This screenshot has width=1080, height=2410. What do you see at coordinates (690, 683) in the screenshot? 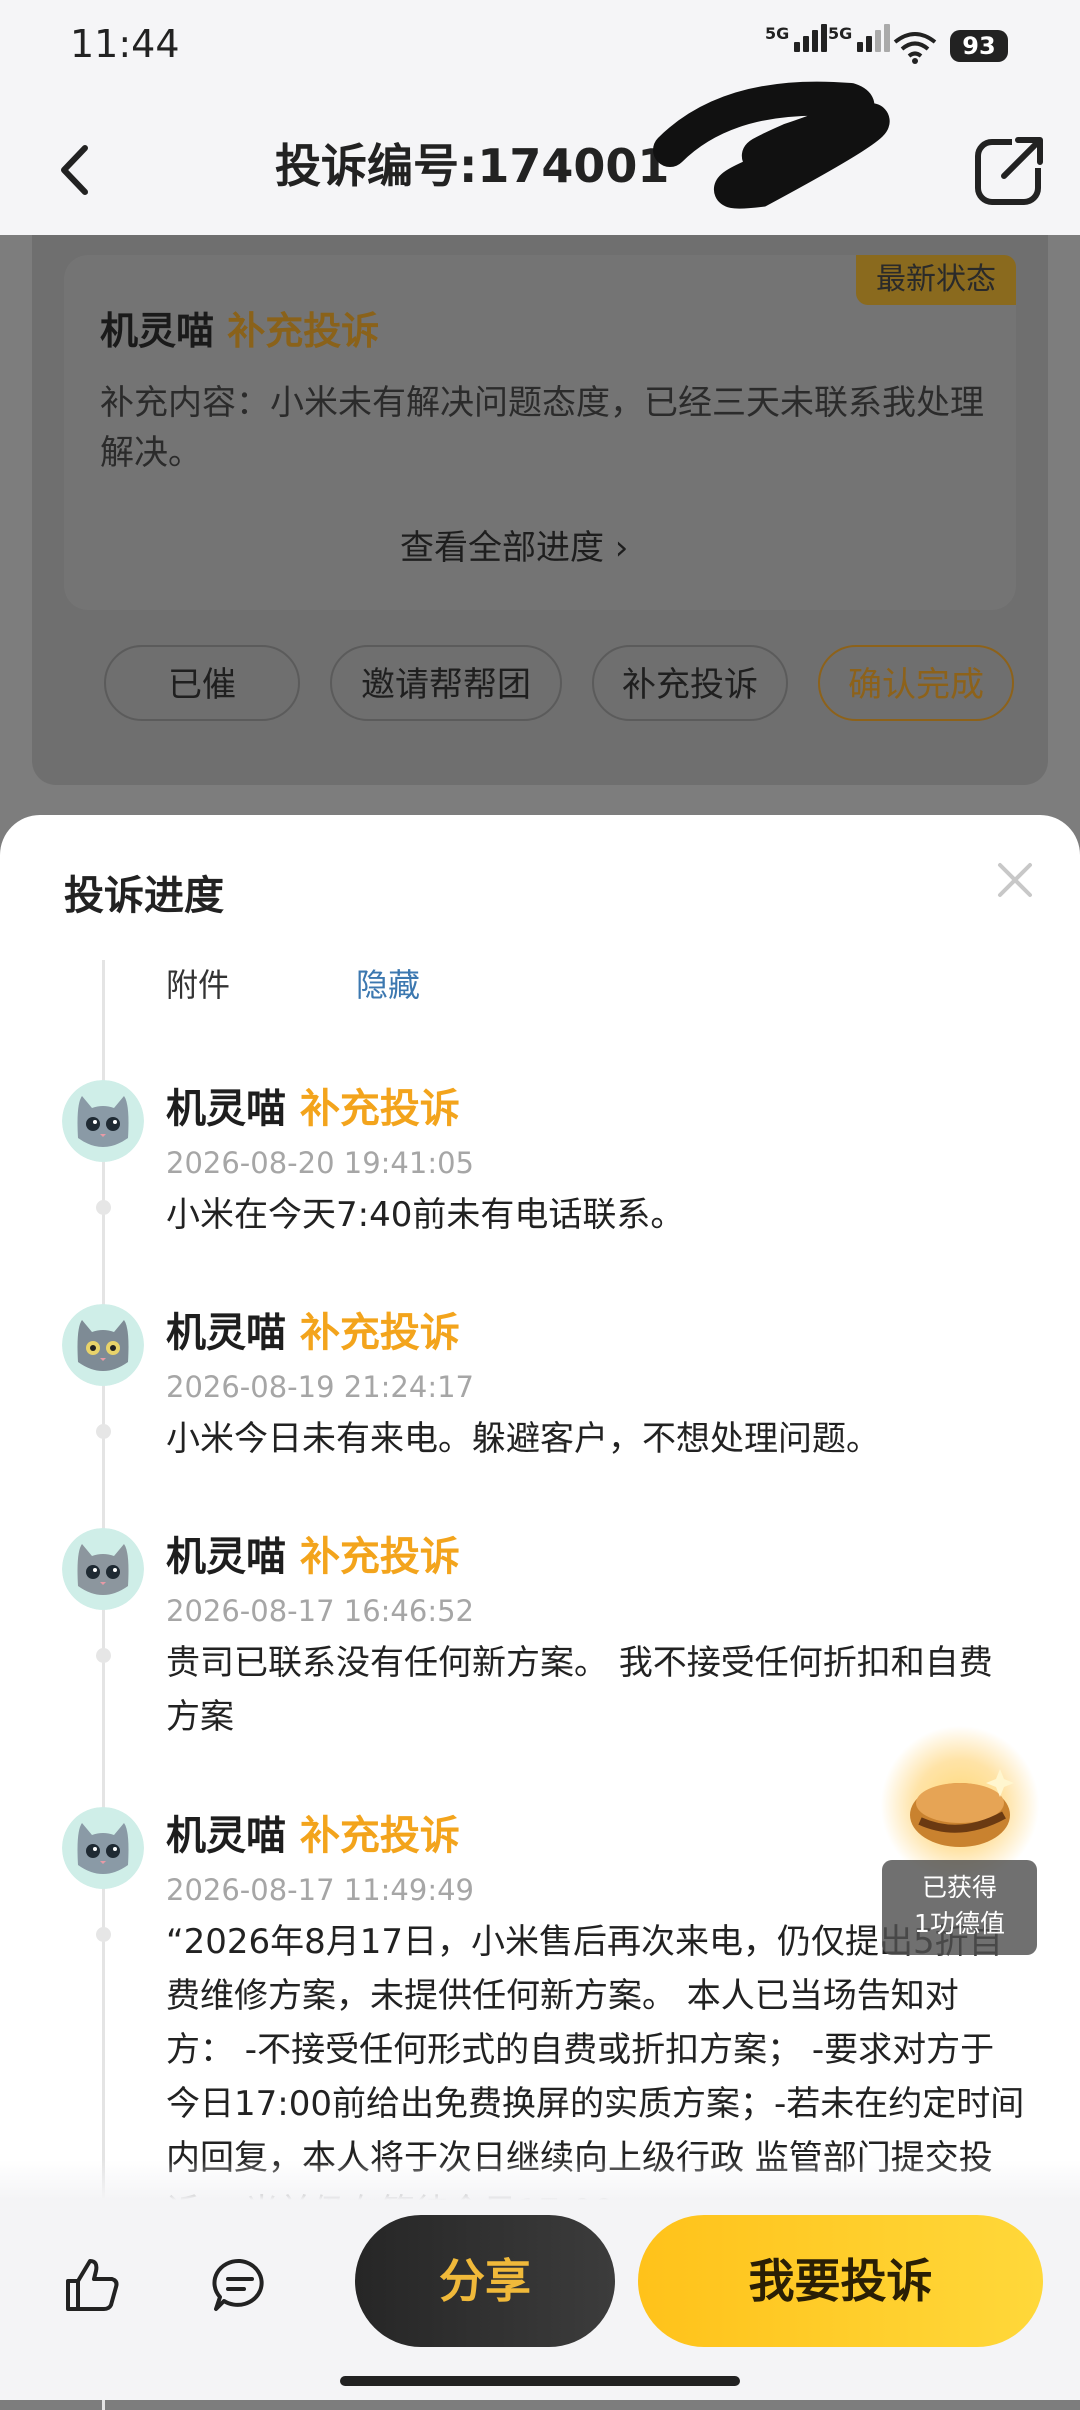
I see `supplement-complaint-button: 补充投诉` at bounding box center [690, 683].